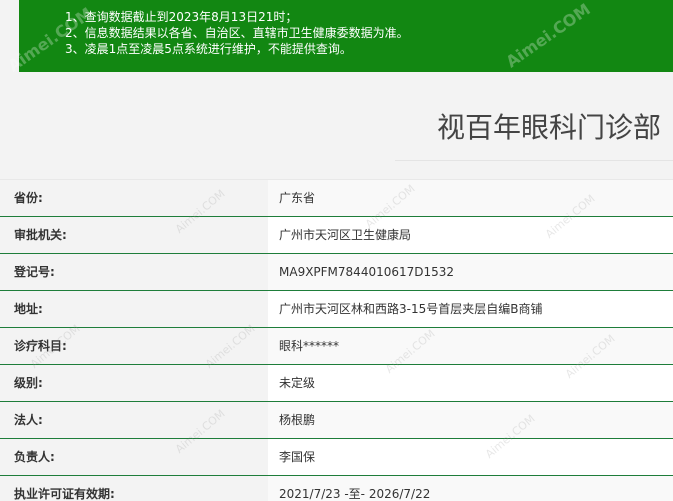 The height and width of the screenshot is (501, 673). What do you see at coordinates (470, 488) in the screenshot?
I see `row-value: 2021/7/23 -至- 2026/7/22` at bounding box center [470, 488].